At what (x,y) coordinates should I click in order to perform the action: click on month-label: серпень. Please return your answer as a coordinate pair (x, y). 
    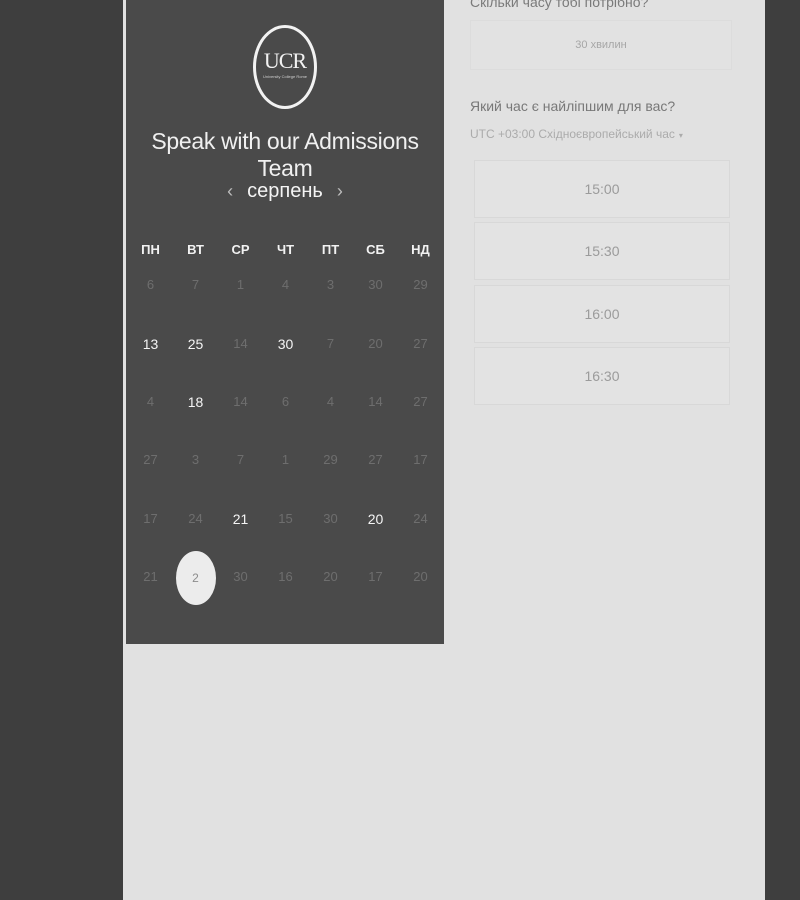
    Looking at the image, I should click on (285, 191).